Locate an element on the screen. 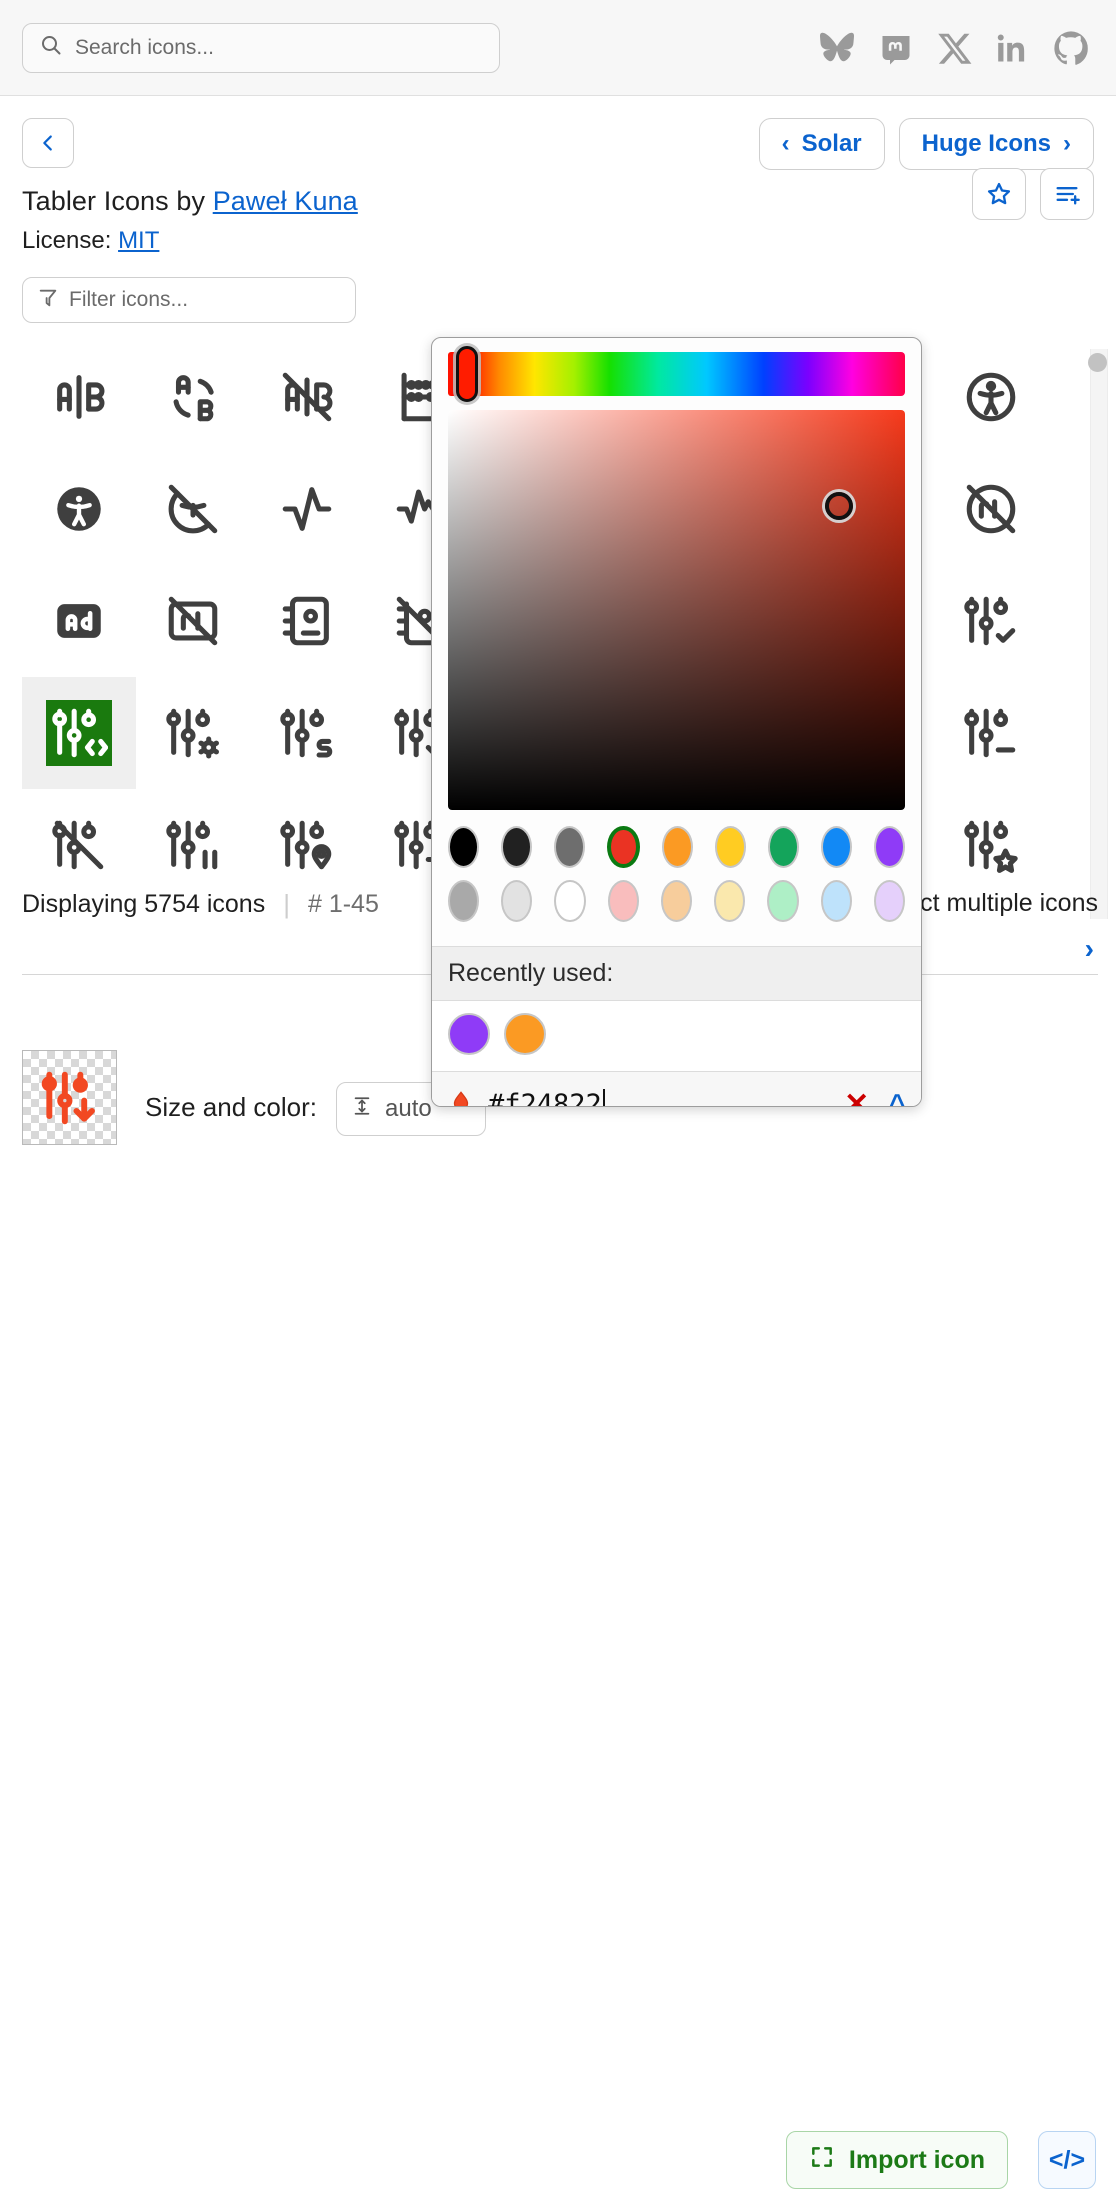  adjustments-code-icon is located at coordinates (79, 733).